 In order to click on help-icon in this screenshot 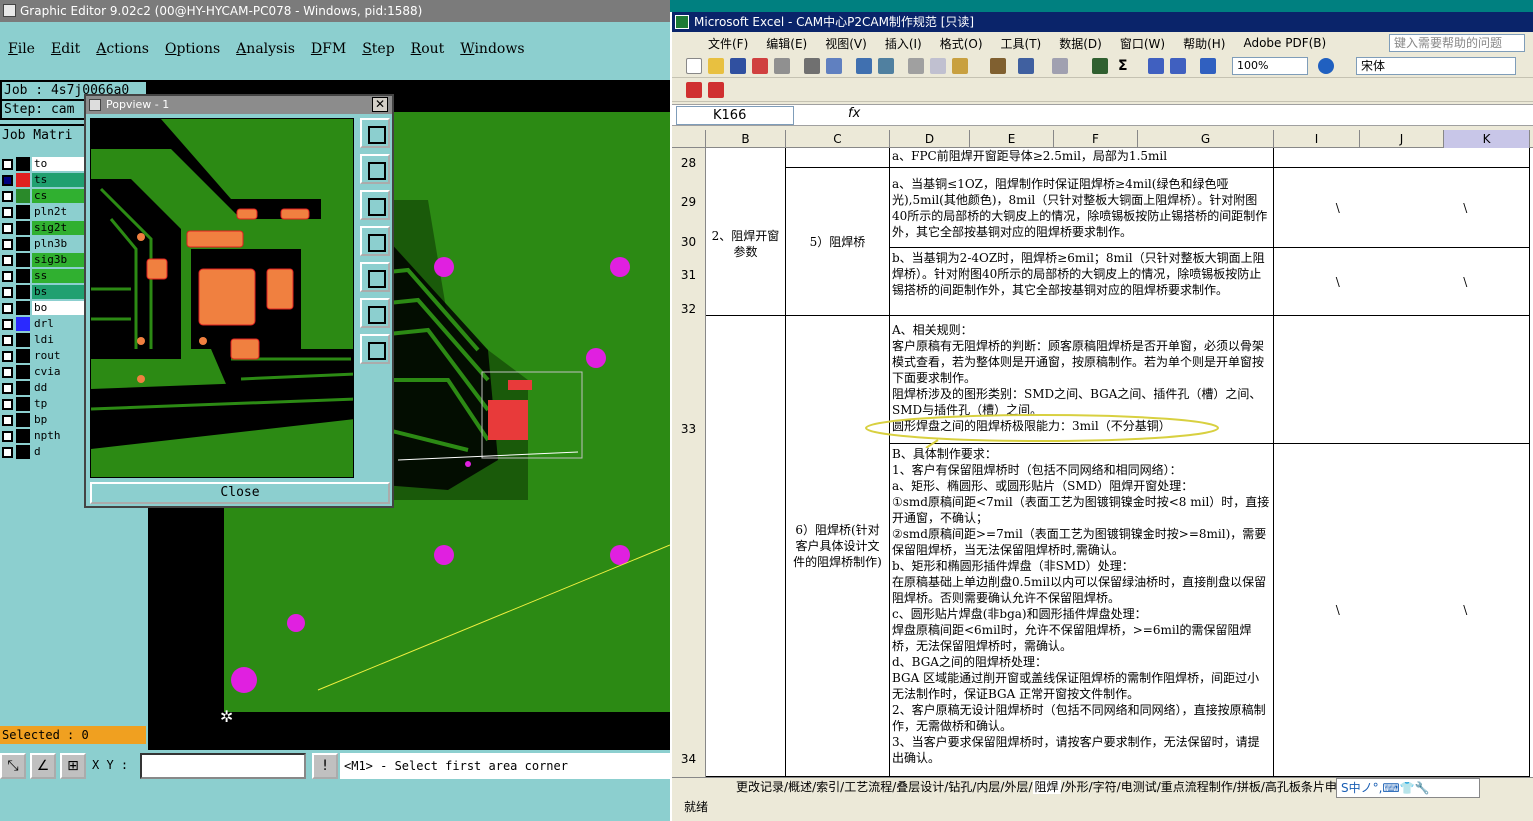, I will do `click(1326, 66)`.